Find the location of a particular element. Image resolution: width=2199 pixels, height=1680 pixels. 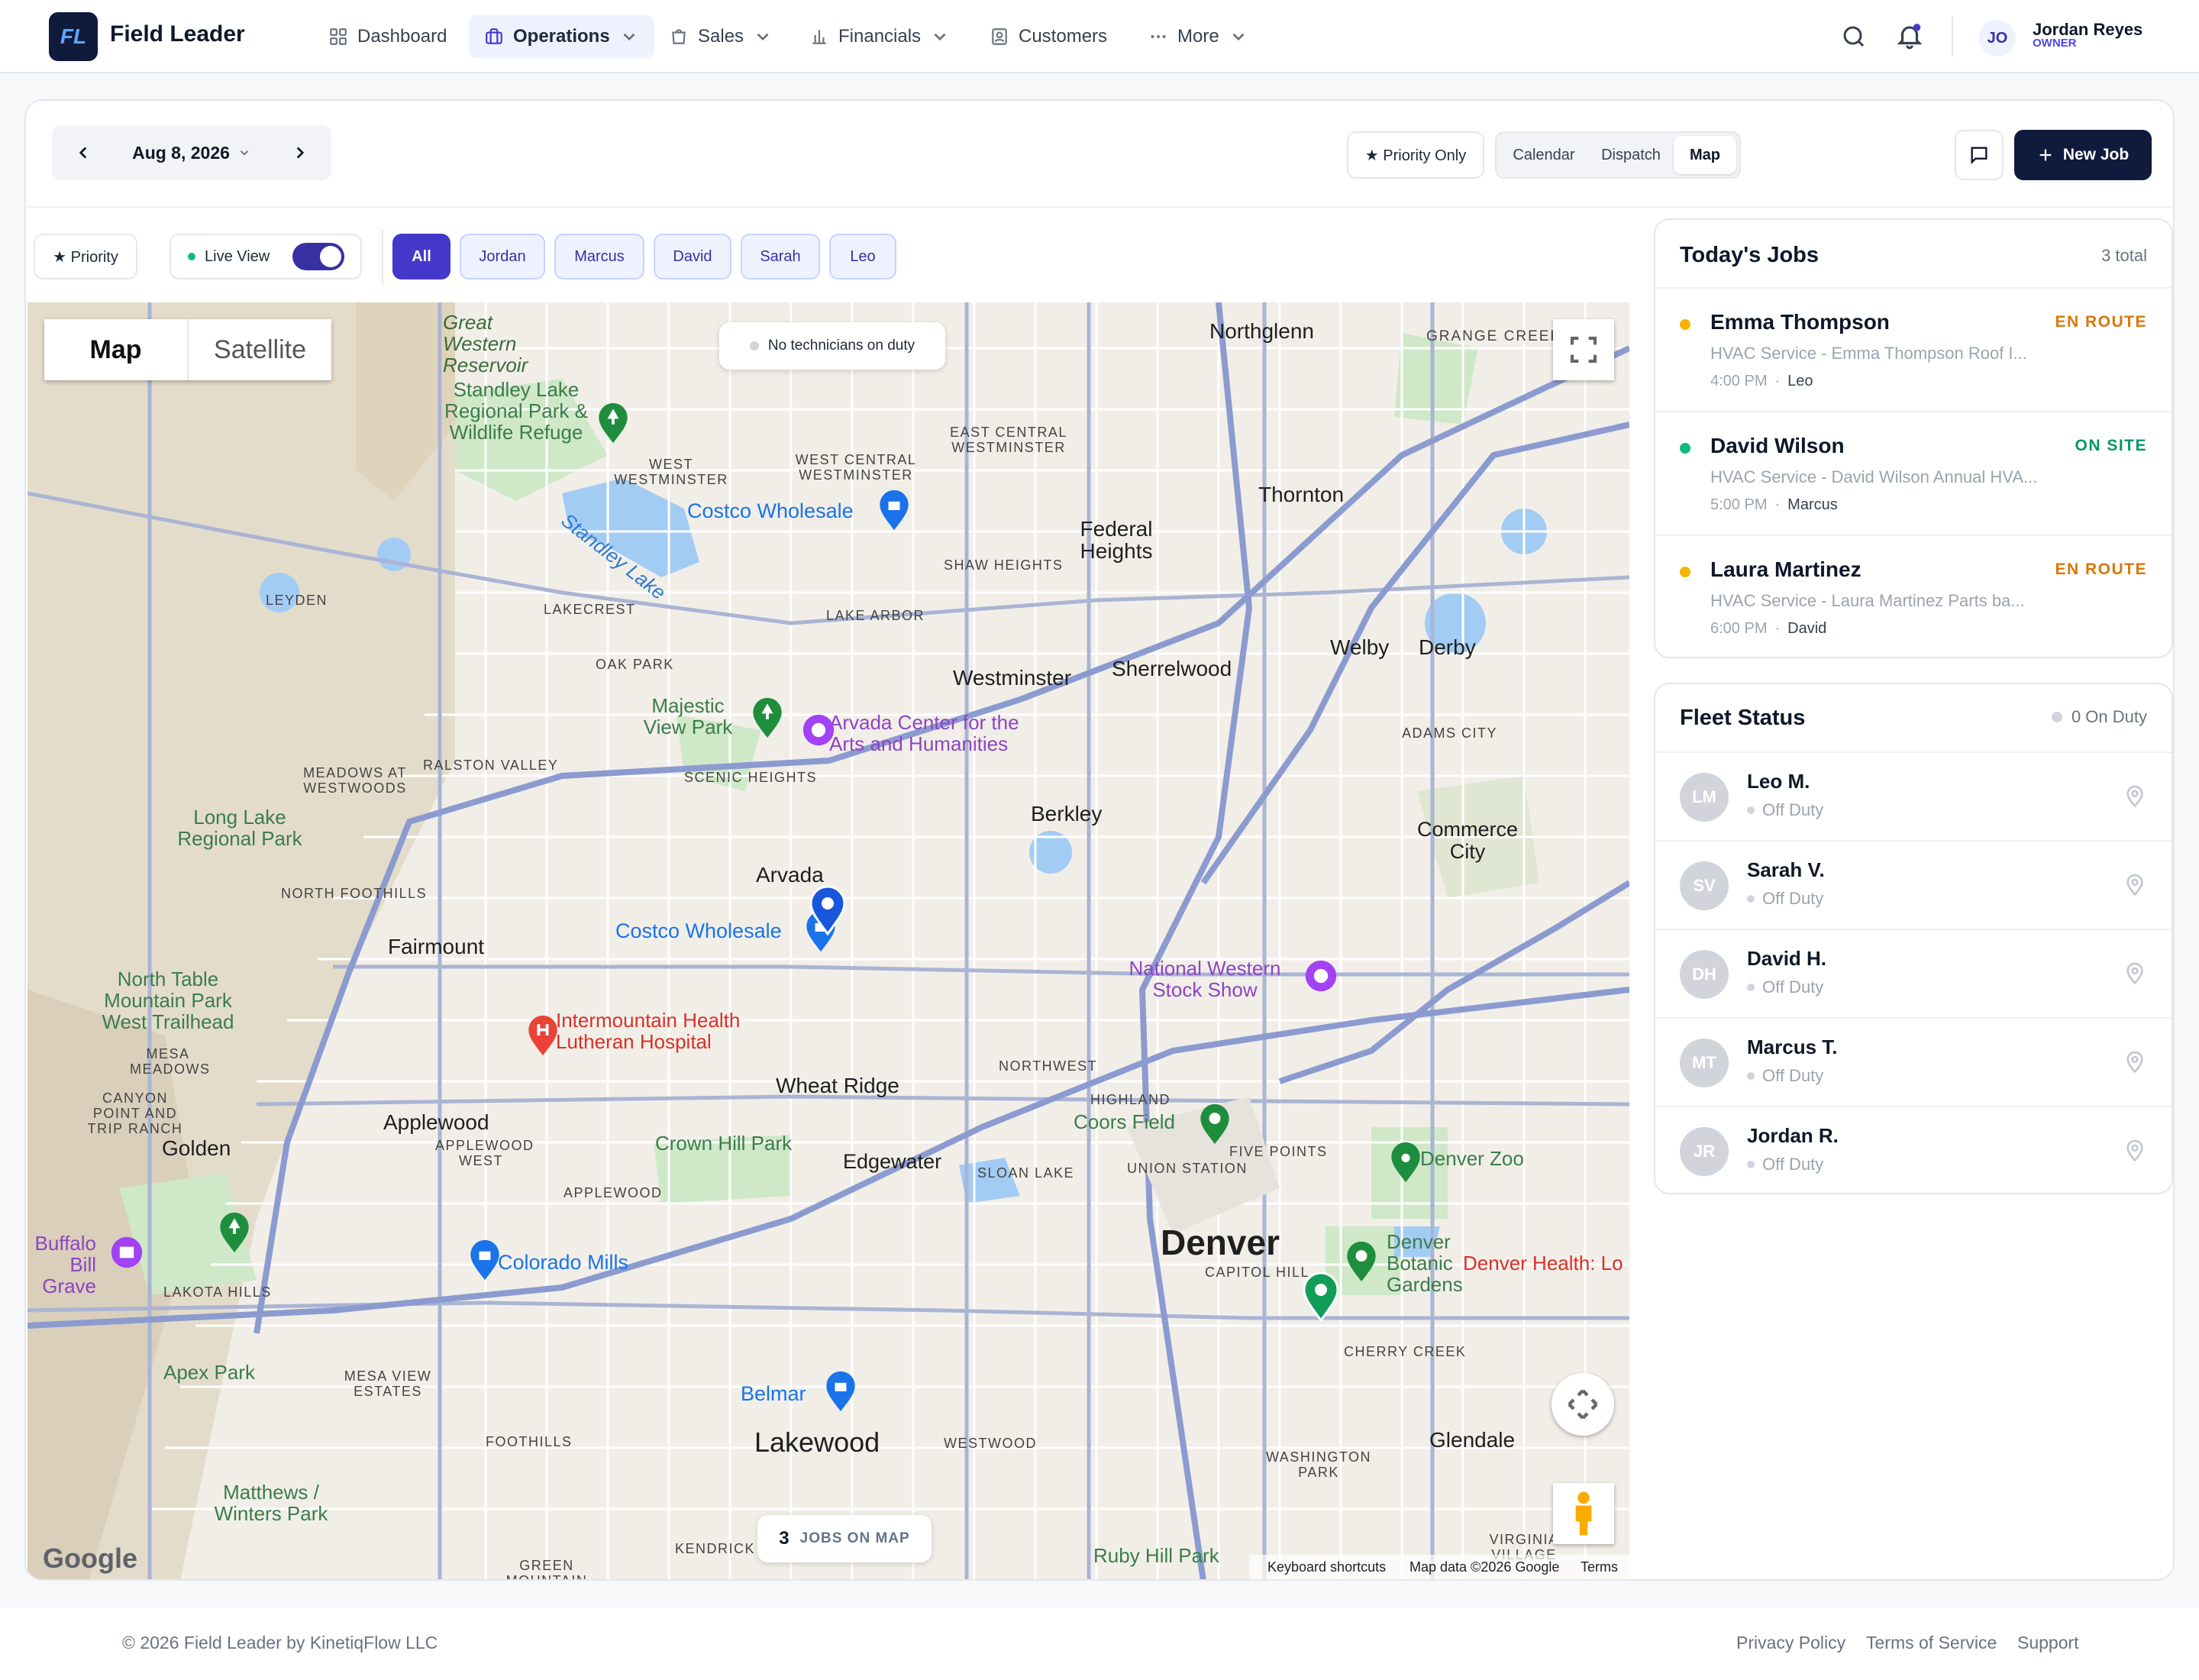

dashboard-icon is located at coordinates (339, 37).